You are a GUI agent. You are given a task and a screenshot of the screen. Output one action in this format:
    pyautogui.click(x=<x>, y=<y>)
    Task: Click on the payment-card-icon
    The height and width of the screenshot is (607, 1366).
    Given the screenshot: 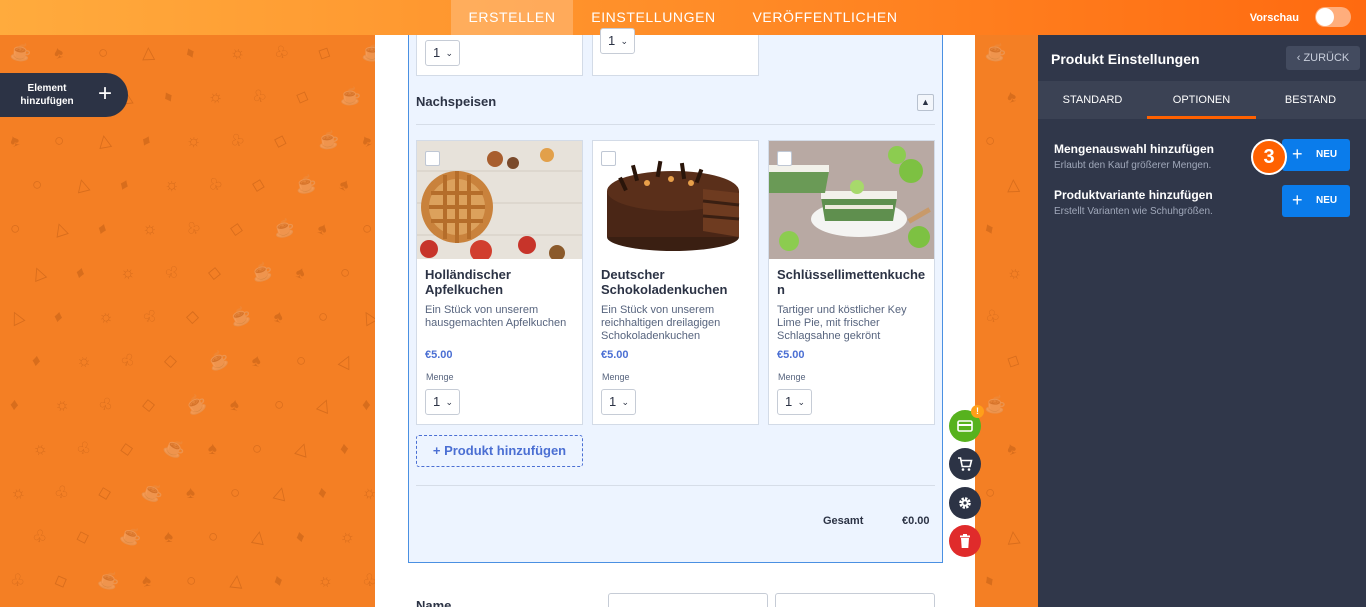 What is the action you would take?
    pyautogui.click(x=965, y=426)
    